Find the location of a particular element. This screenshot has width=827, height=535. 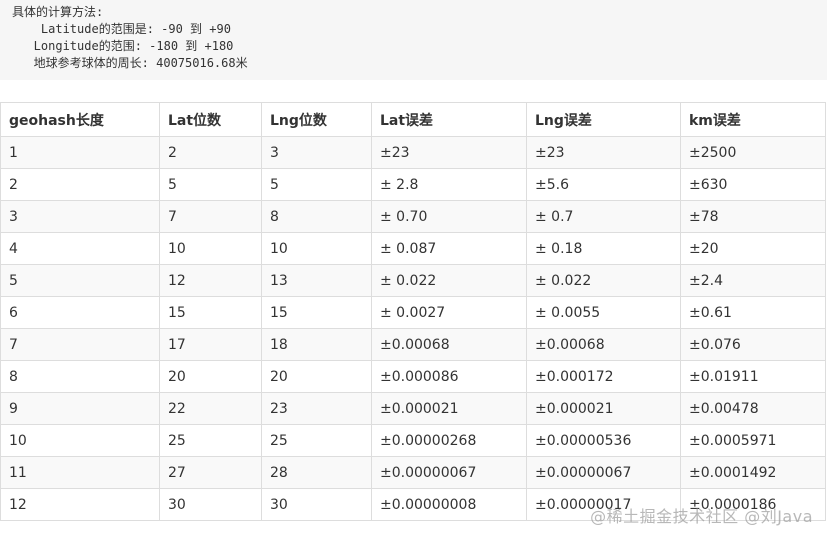

cell-lat-bits: 25 is located at coordinates (210, 440).